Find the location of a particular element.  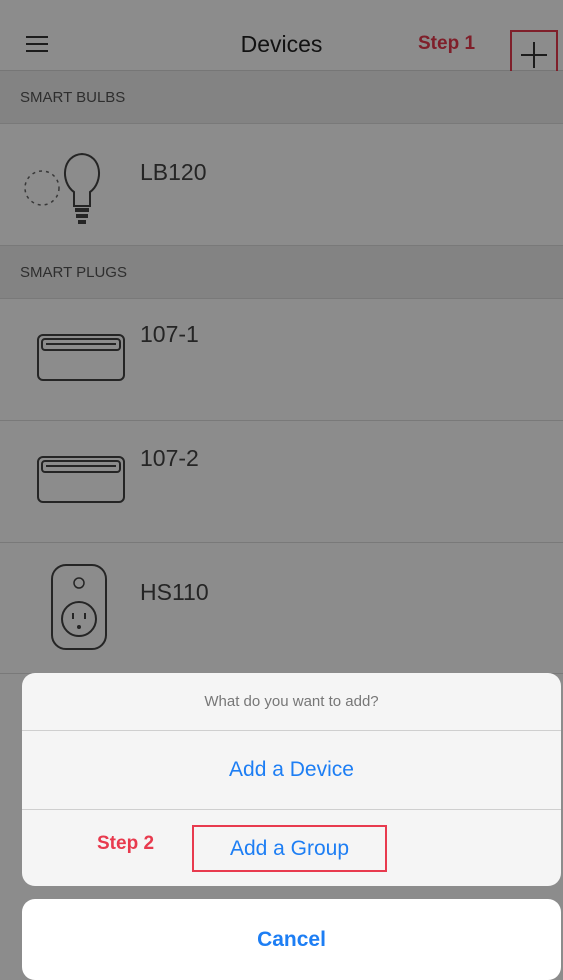

add-group-option: Add a Group is located at coordinates (289, 848).